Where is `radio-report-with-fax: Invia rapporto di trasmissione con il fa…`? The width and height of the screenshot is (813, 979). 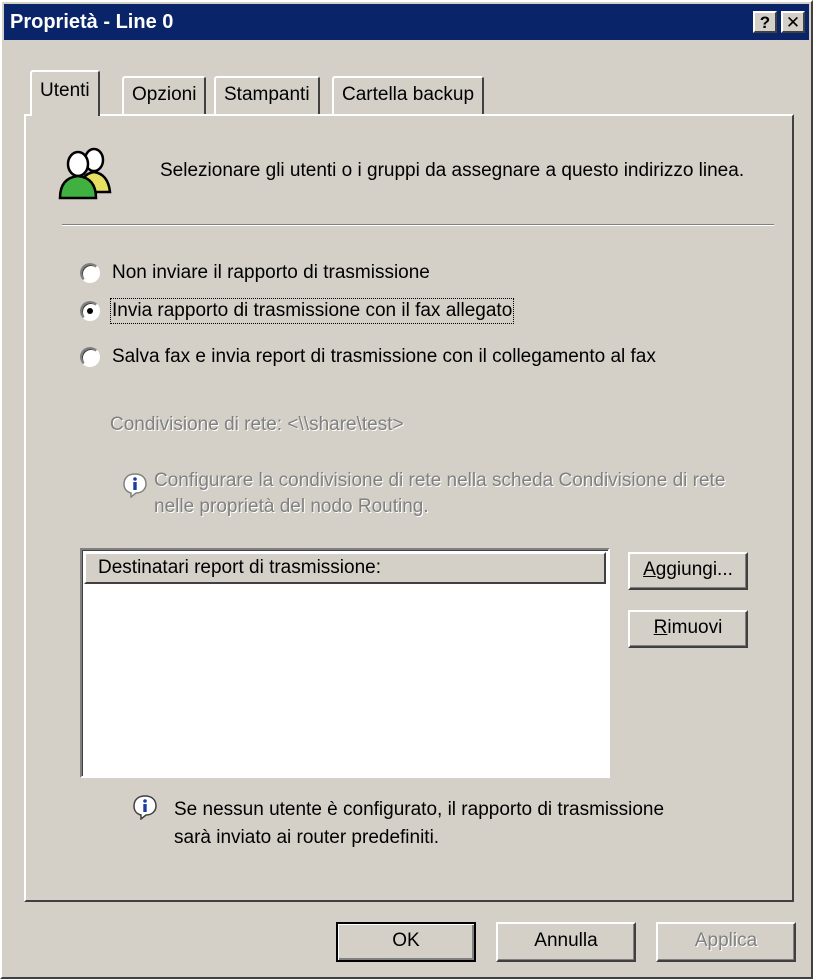
radio-report-with-fax: Invia rapporto di trasmissione con il fa… is located at coordinates (297, 311).